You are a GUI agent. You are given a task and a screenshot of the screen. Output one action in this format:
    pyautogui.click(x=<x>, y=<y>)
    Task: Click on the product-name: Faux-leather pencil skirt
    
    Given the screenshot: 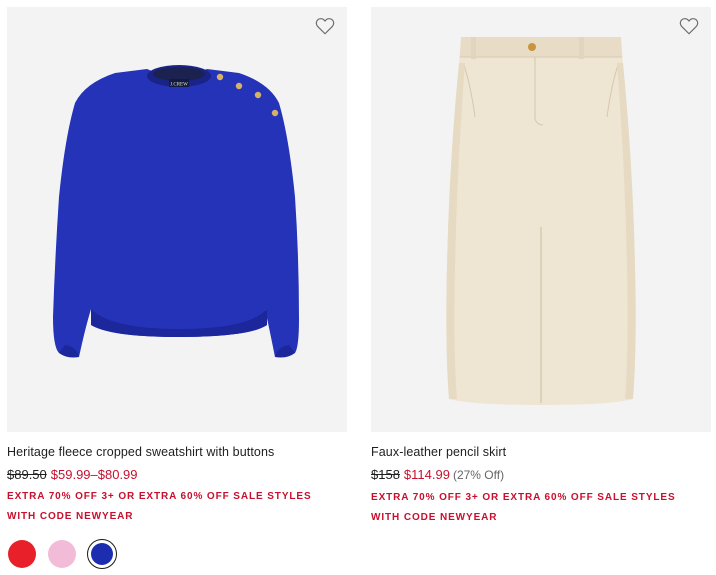 What is the action you would take?
    pyautogui.click(x=541, y=452)
    